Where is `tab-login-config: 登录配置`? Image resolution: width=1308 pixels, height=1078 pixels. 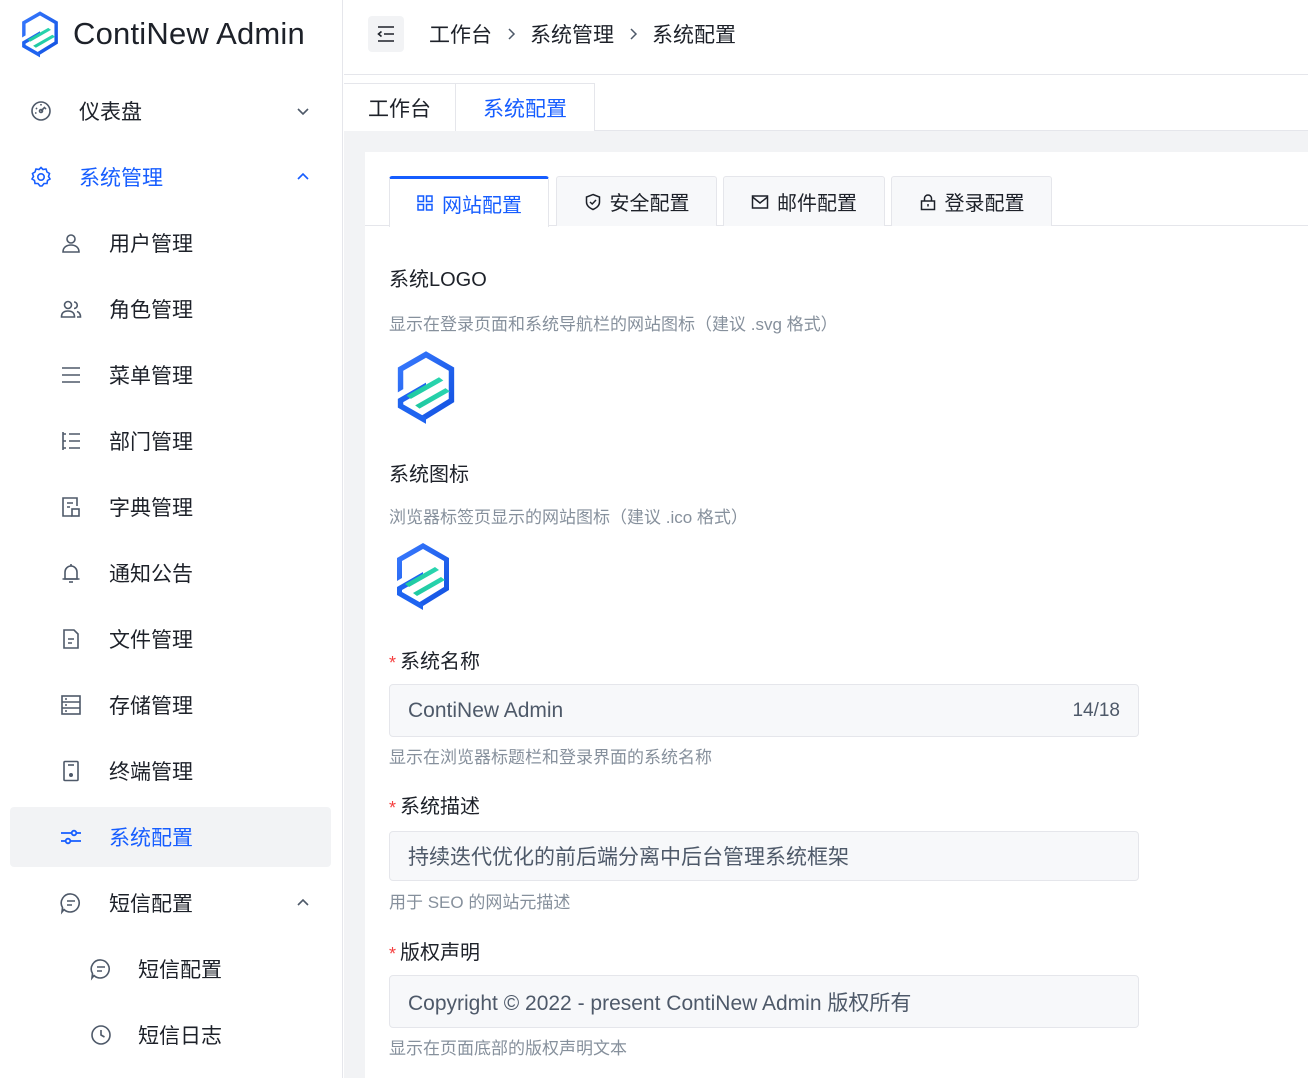
tab-login-config: 登录配置 is located at coordinates (971, 201).